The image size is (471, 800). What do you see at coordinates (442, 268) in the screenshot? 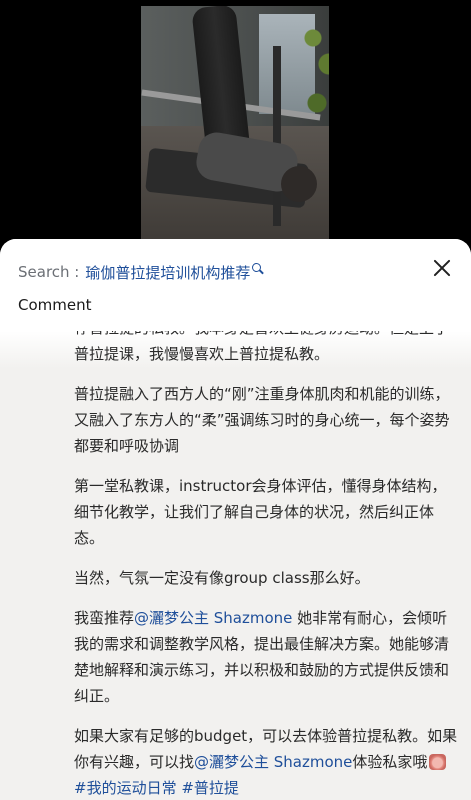
I see `close-icon` at bounding box center [442, 268].